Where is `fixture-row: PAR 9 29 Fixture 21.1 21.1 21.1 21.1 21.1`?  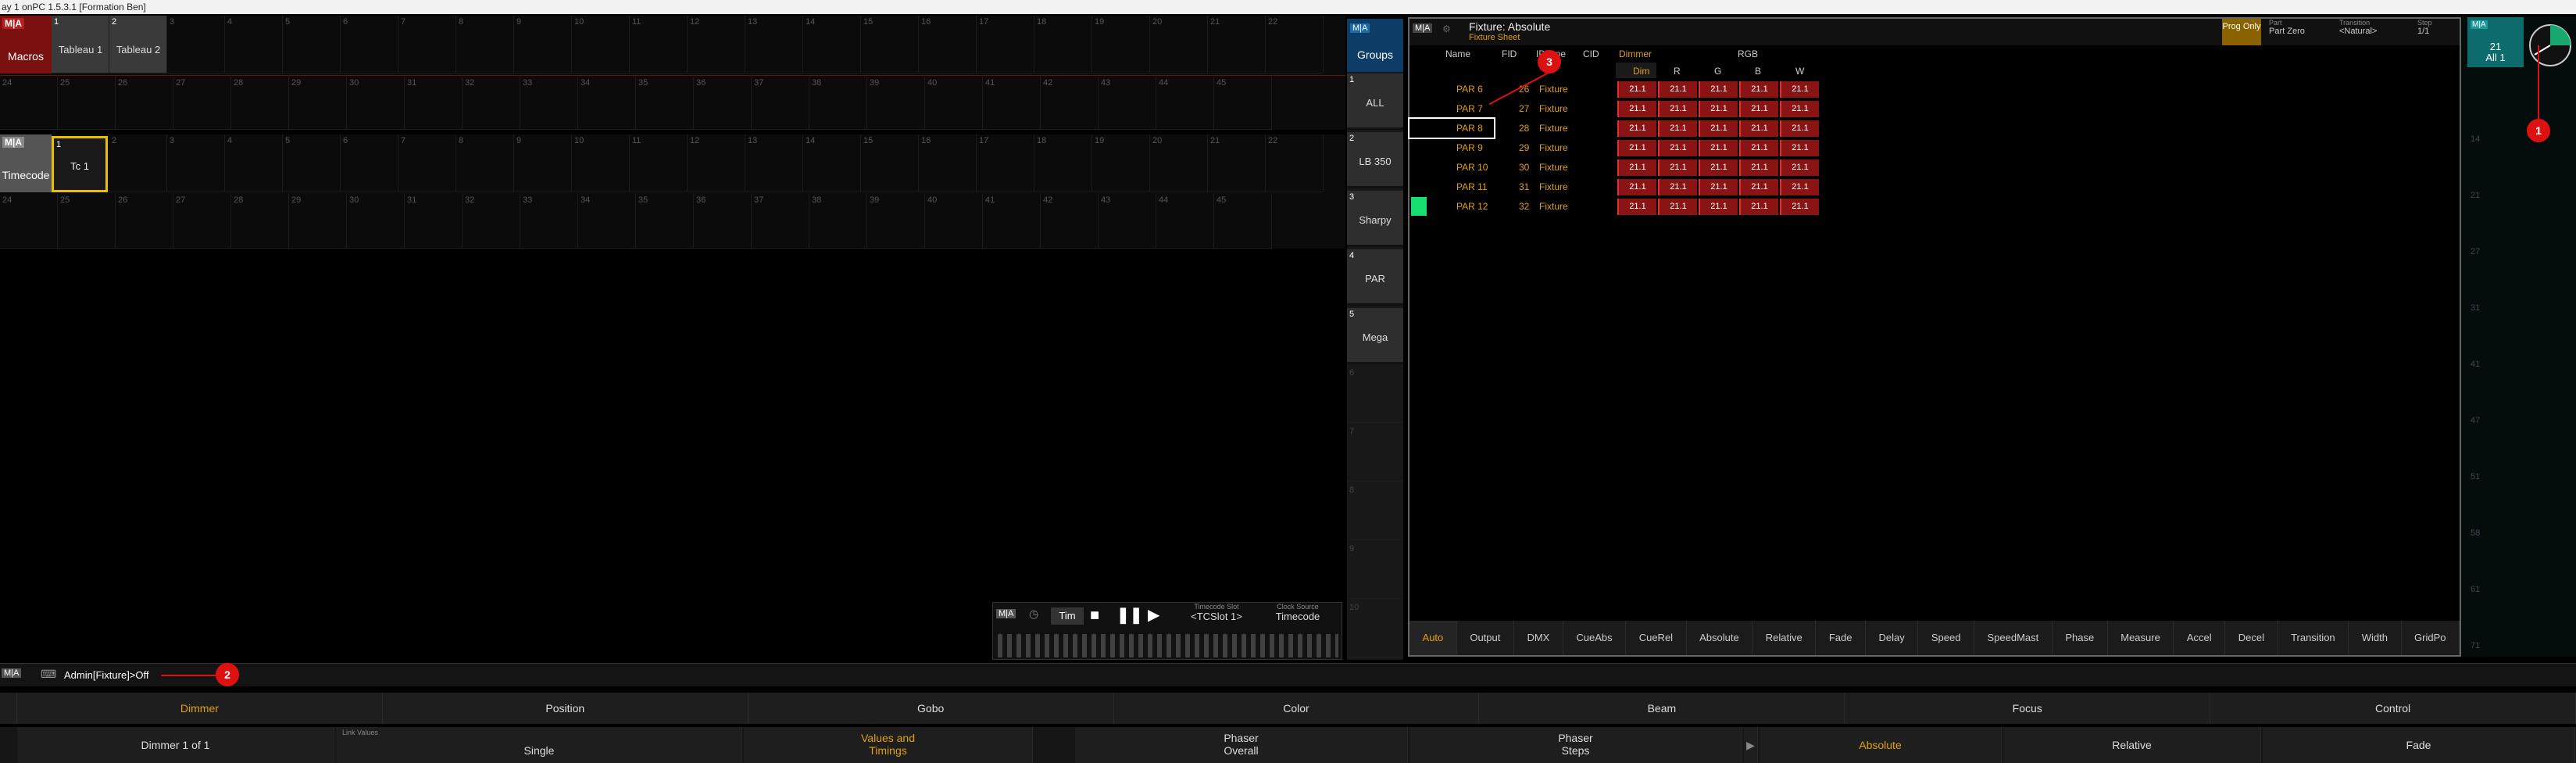
fixture-row: PAR 9 29 Fixture 21.1 21.1 21.1 21.1 21.1 is located at coordinates (1628, 147).